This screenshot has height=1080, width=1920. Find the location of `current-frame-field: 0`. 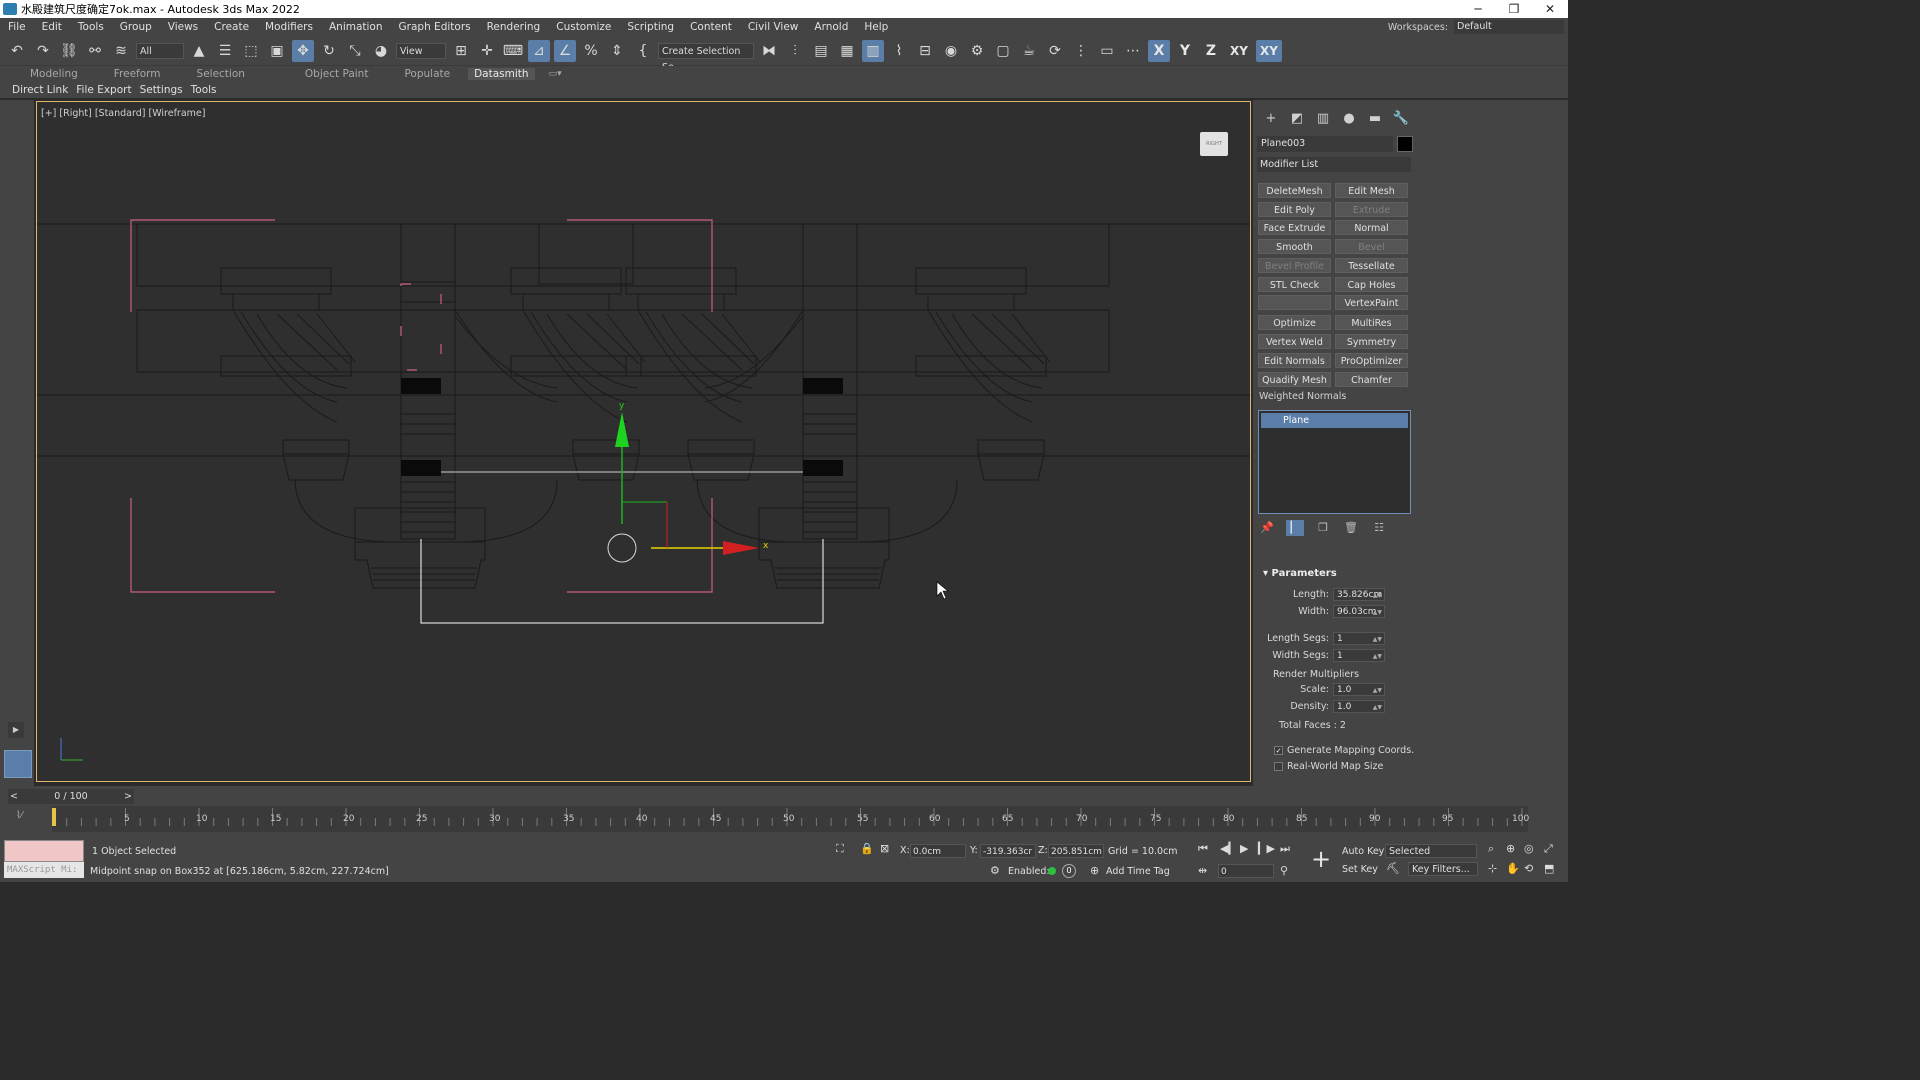

current-frame-field: 0 is located at coordinates (1246, 871).